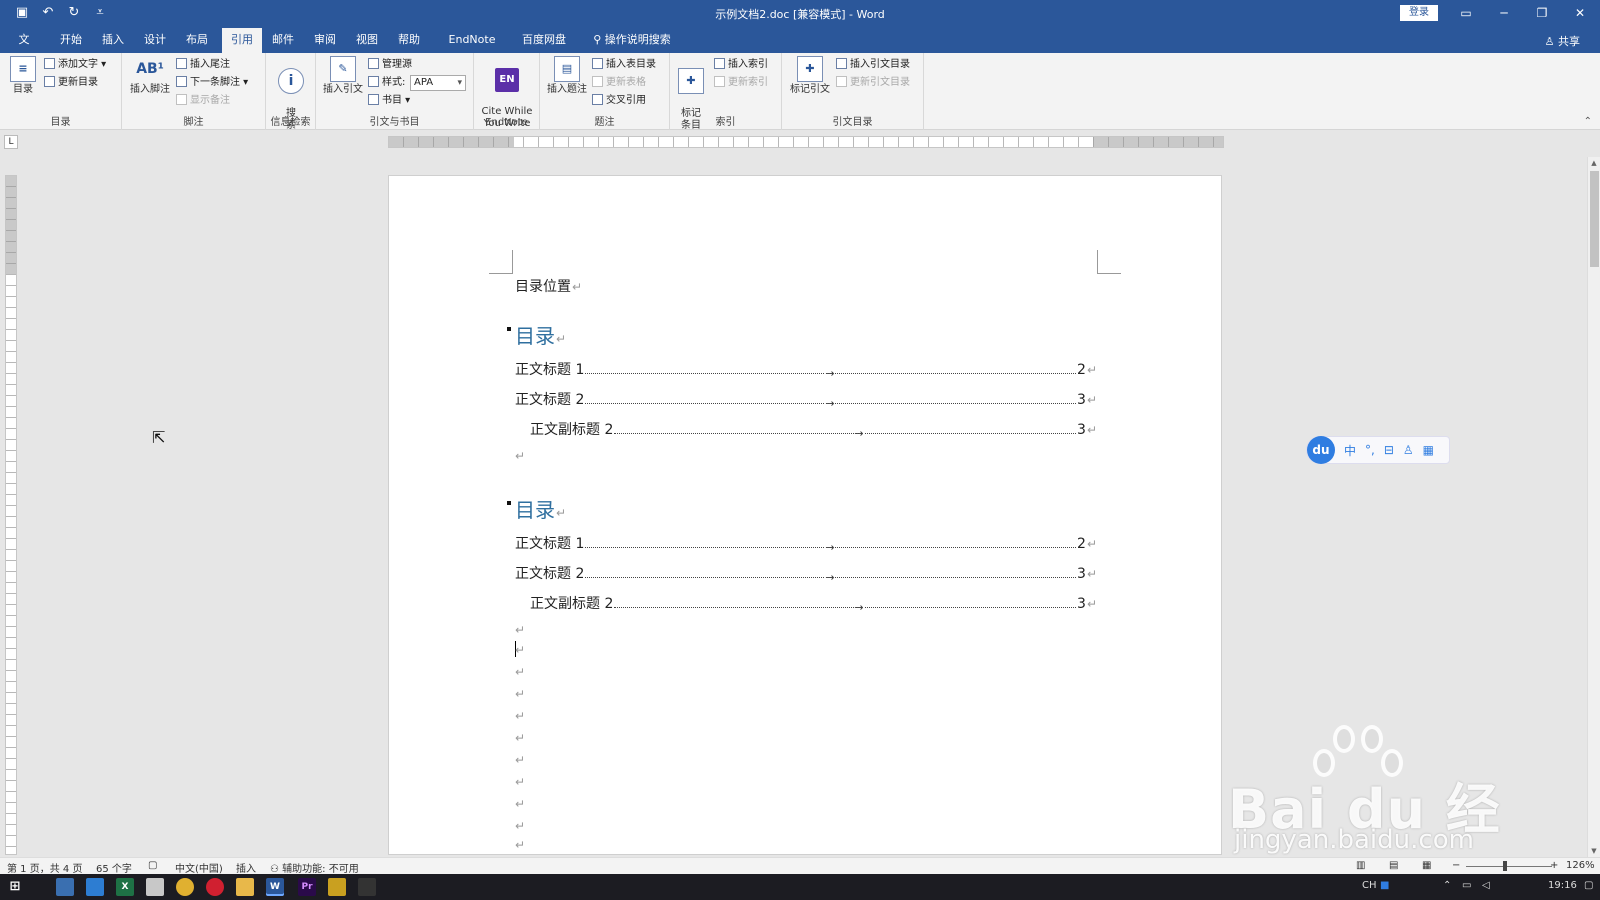 This screenshot has width=1600, height=900. What do you see at coordinates (212, 83) in the screenshot?
I see `next-footnote-button: 下一条脚注 ▾` at bounding box center [212, 83].